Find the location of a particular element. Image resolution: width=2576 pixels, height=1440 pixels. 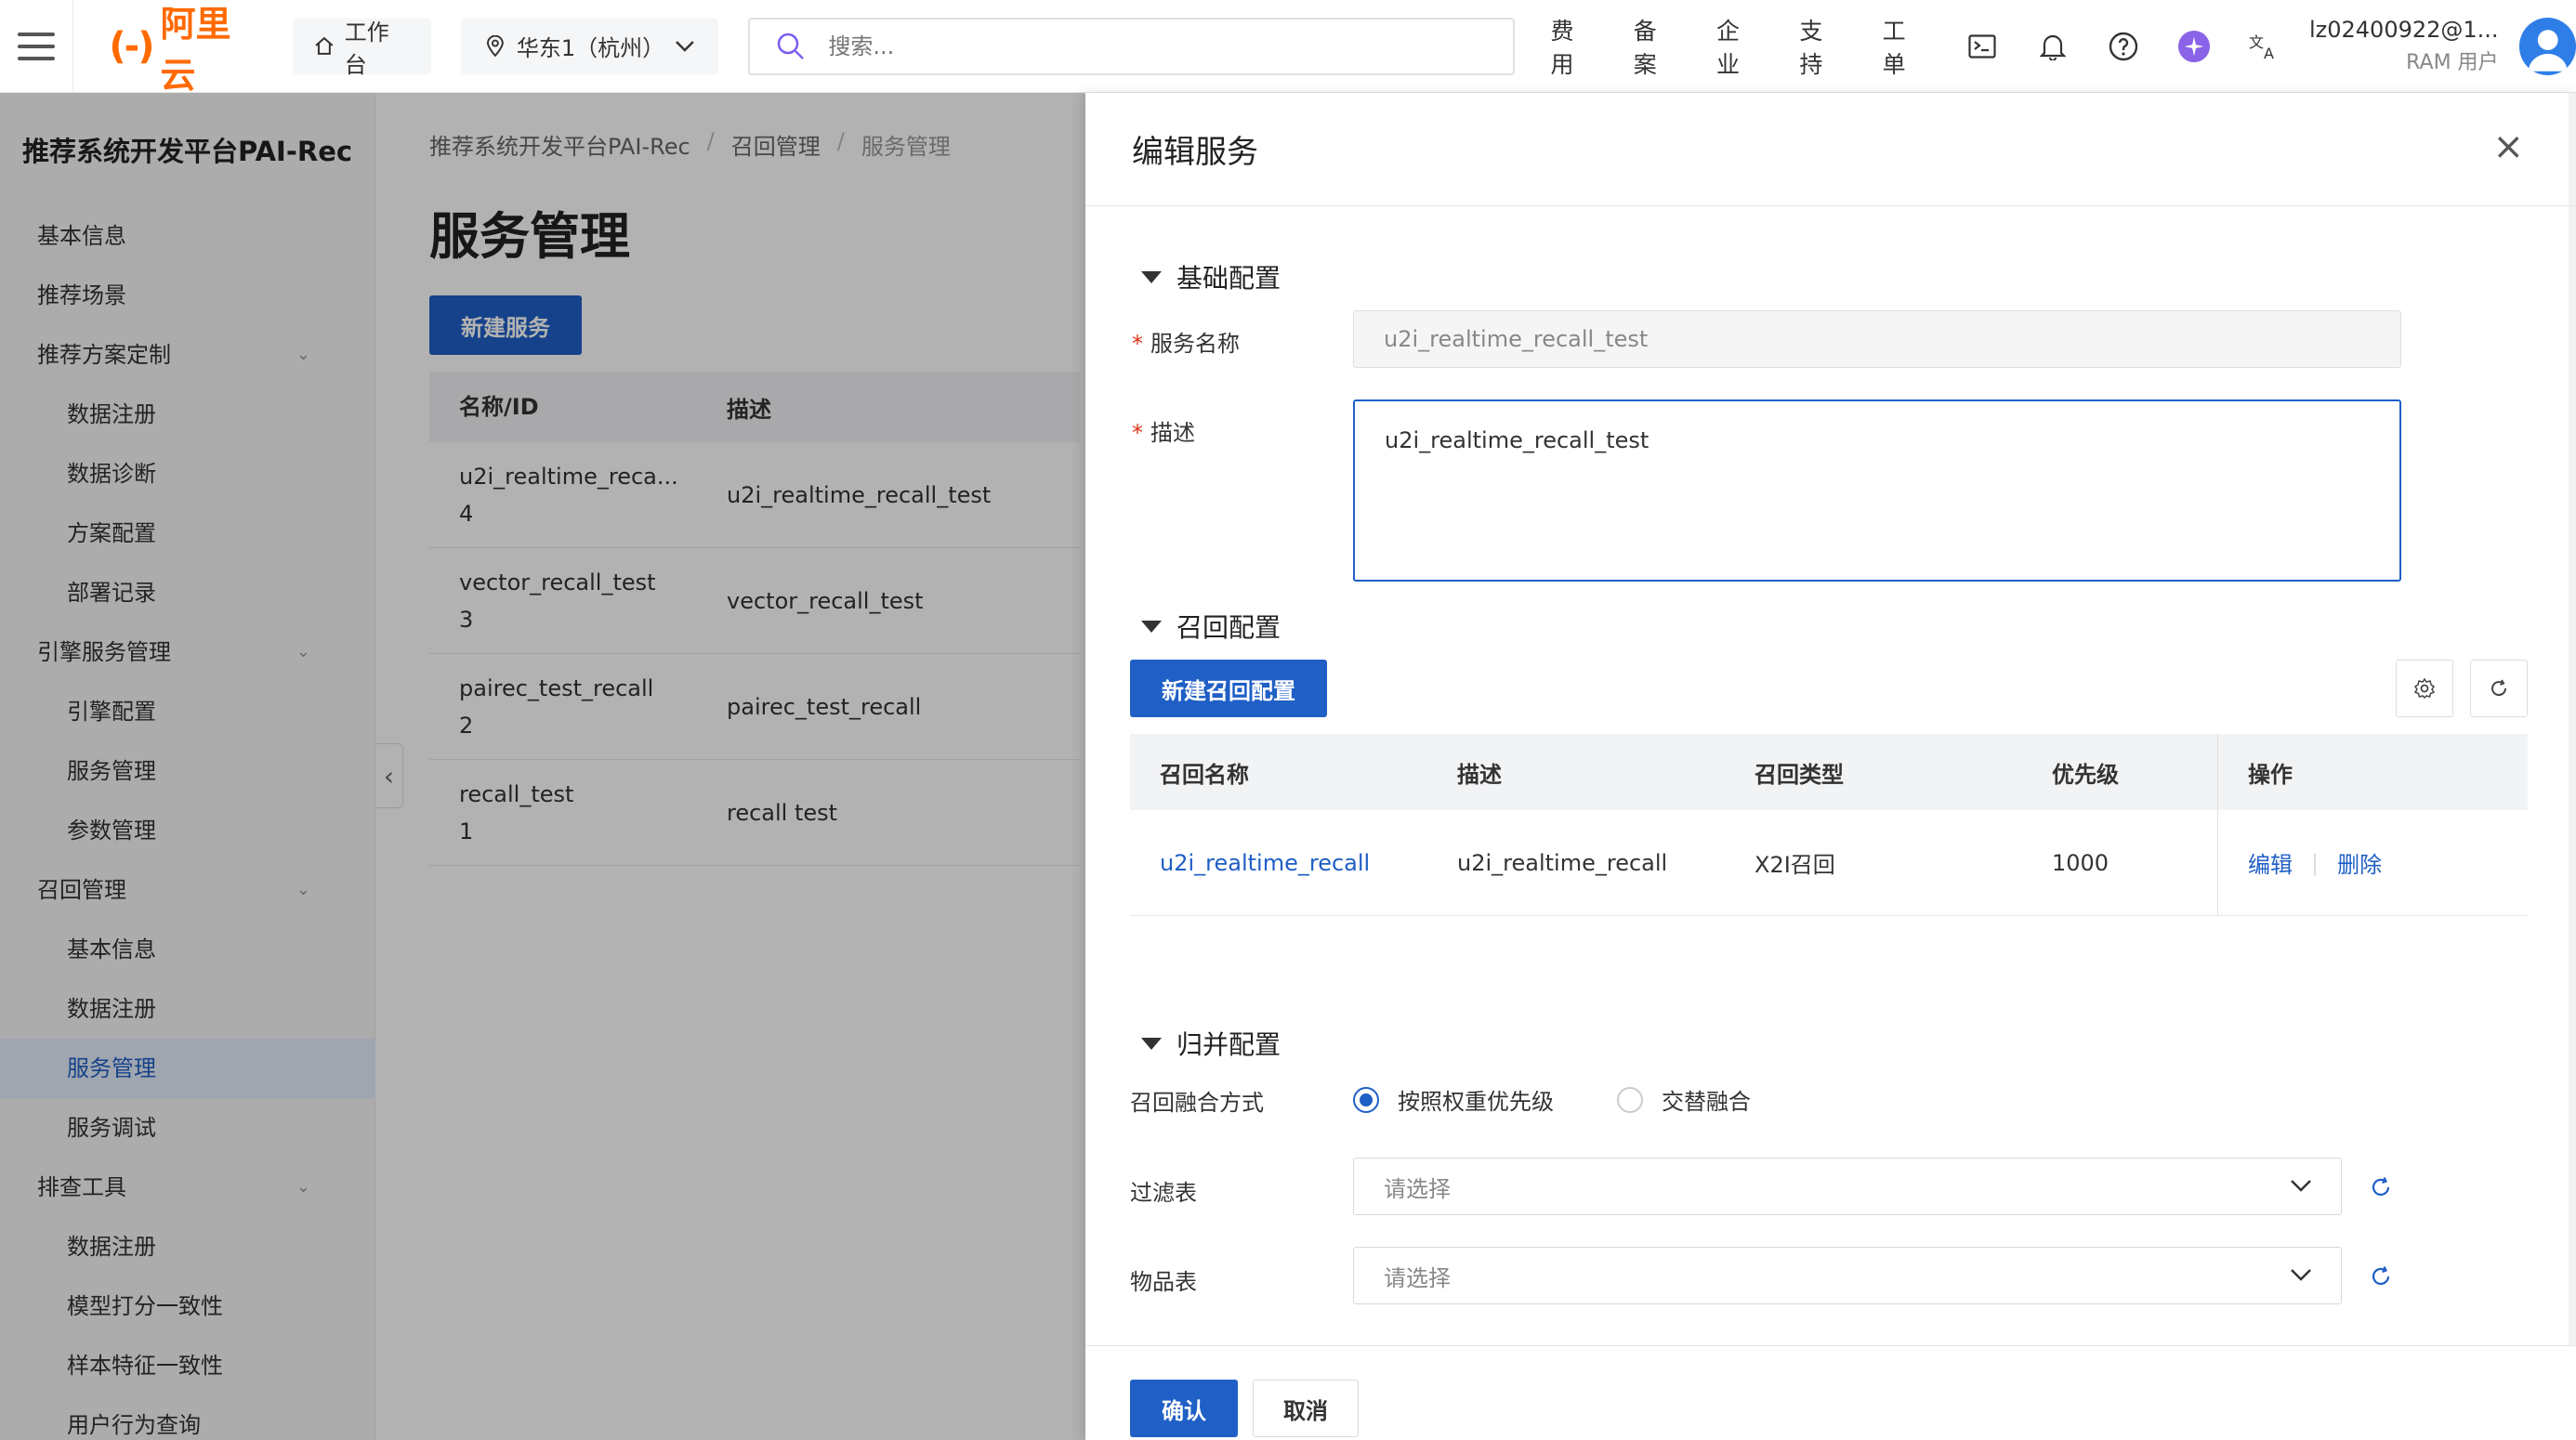

top-nav: 费用 备案 企业 支持 工单 is located at coordinates (1739, 46).